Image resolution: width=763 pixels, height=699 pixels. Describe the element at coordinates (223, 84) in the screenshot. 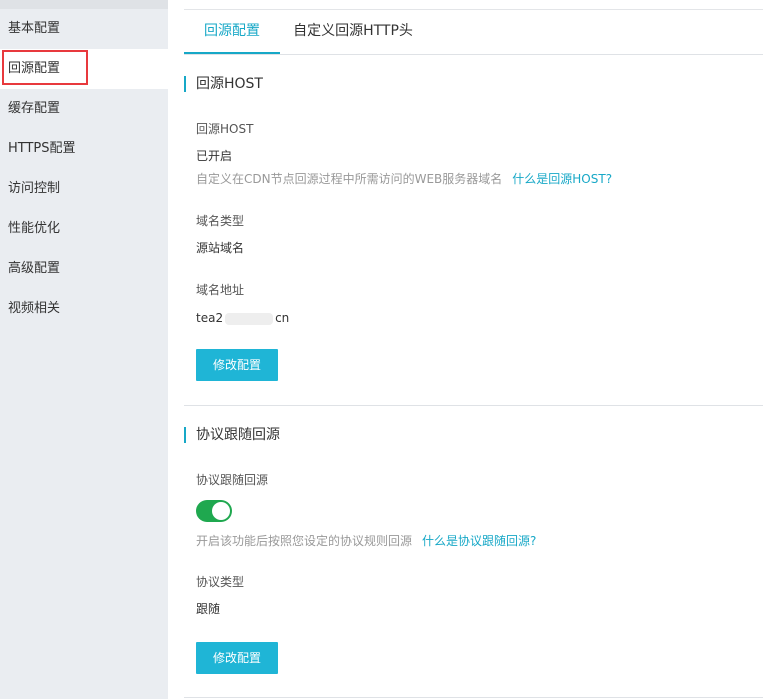

I see `section-title-origin-host: 回源HOST` at that location.